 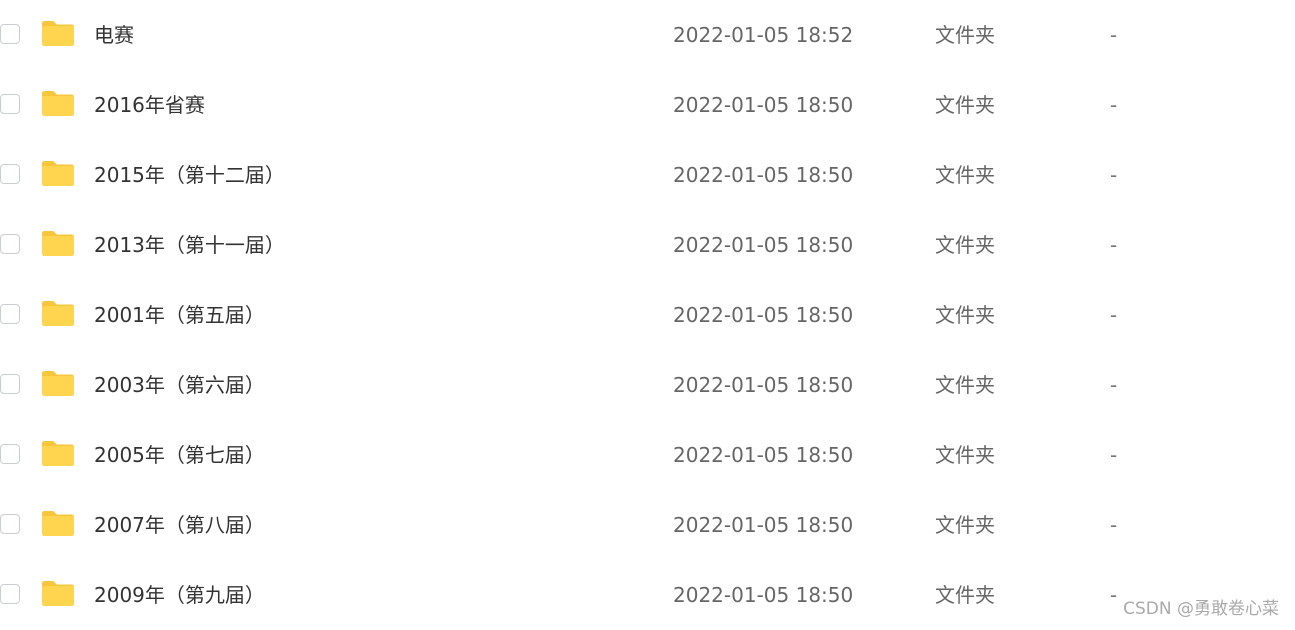 What do you see at coordinates (179, 315) in the screenshot?
I see `file-name: 2001年（第五届）` at bounding box center [179, 315].